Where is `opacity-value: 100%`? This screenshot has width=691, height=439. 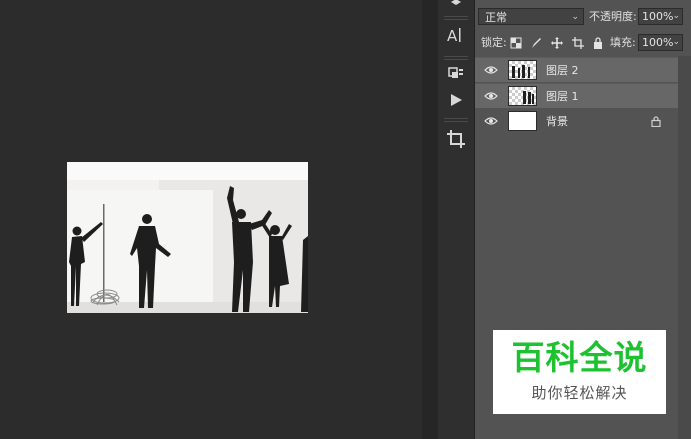
opacity-value: 100% is located at coordinates (658, 16).